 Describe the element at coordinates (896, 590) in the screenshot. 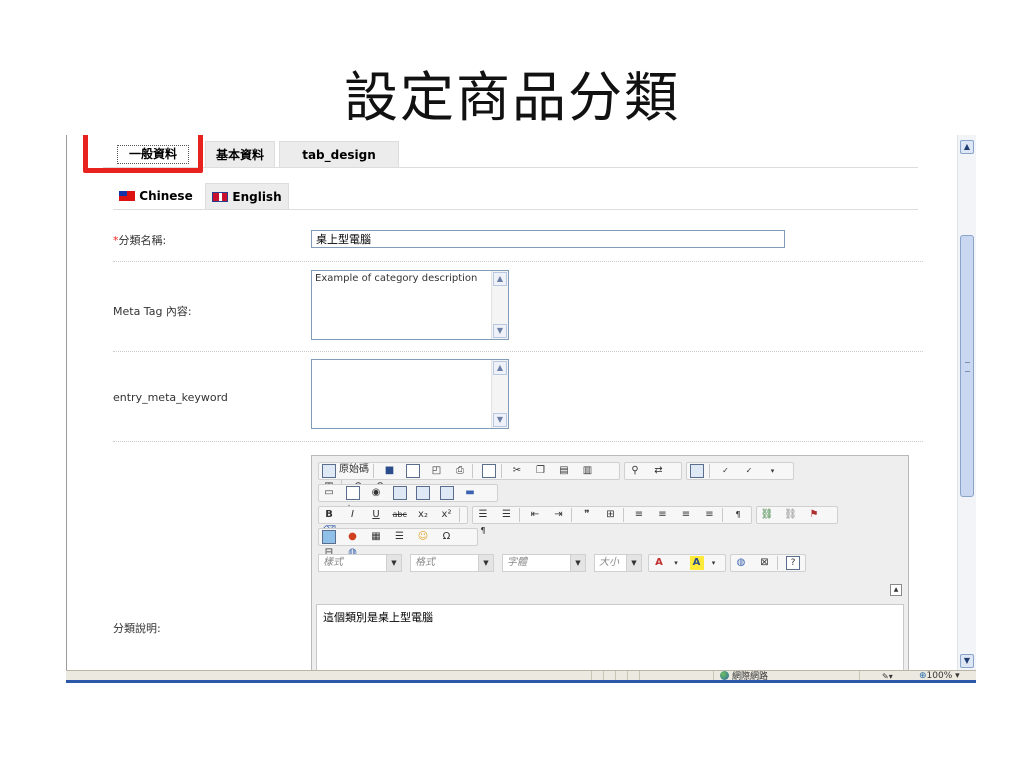

I see `toolbar-collapse-icon: ▲` at that location.